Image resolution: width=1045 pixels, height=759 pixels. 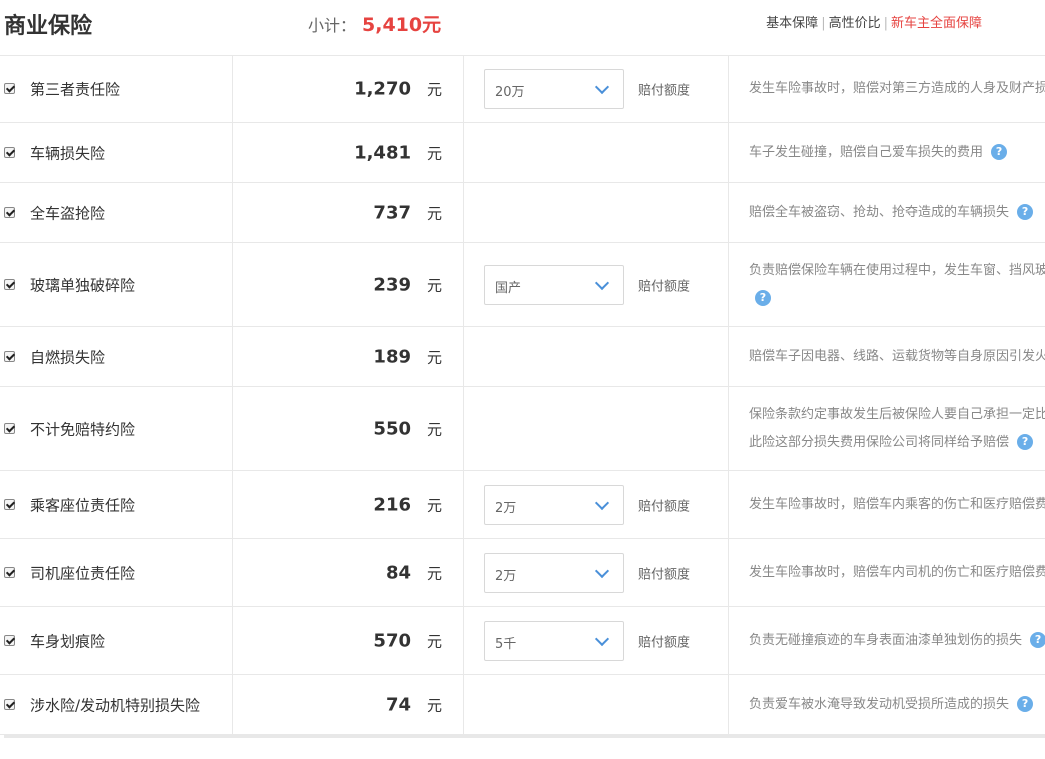 What do you see at coordinates (506, 576) in the screenshot?
I see `coverage-select-value: 2万` at bounding box center [506, 576].